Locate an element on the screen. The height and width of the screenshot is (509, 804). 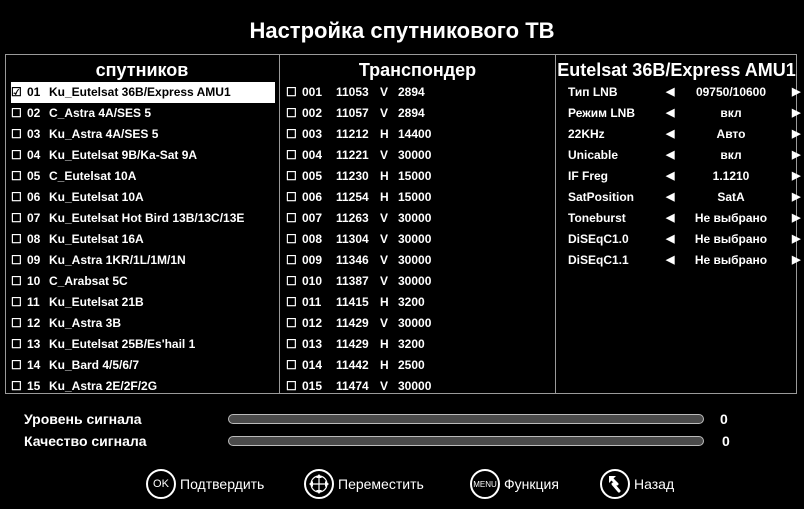
satellite-item: ☐ 04 Ku_Eutelsat 9B/Ka-Sat 9A is located at coordinates (143, 155).